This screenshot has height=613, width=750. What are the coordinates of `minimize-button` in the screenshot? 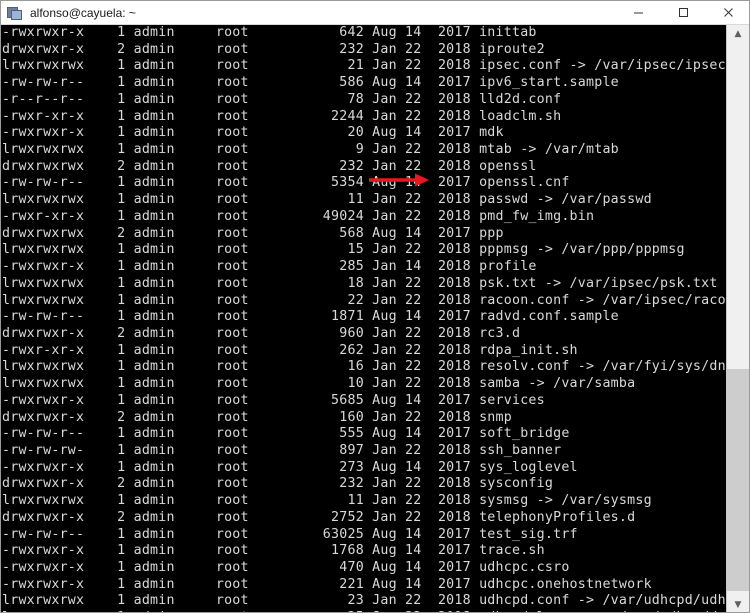 It's located at (638, 12).